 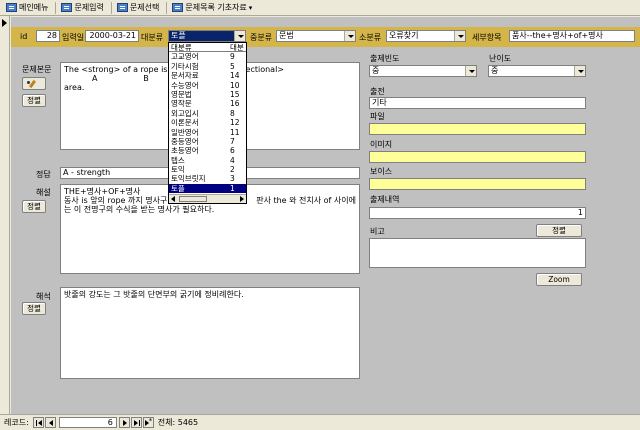 What do you see at coordinates (37, 69) in the screenshot?
I see `question-label: 문제본문` at bounding box center [37, 69].